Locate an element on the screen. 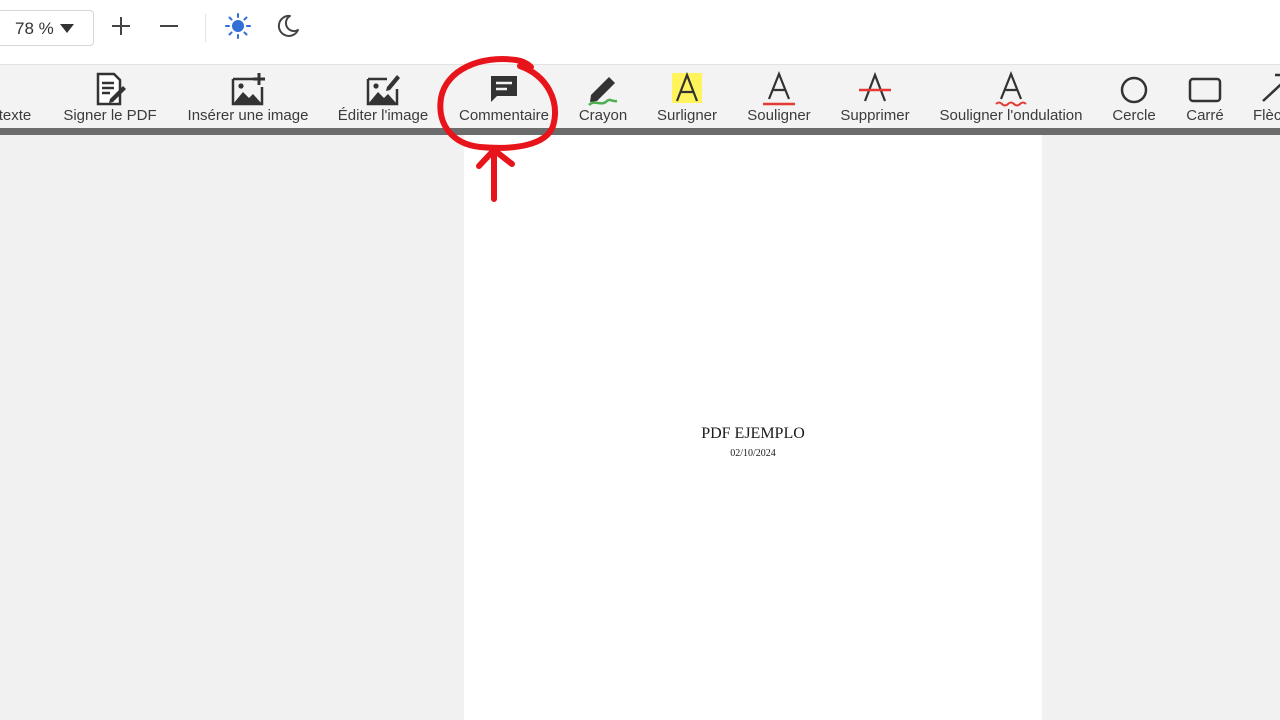 The image size is (1280, 720). tool-insert-image: Insérer une image is located at coordinates (248, 97).